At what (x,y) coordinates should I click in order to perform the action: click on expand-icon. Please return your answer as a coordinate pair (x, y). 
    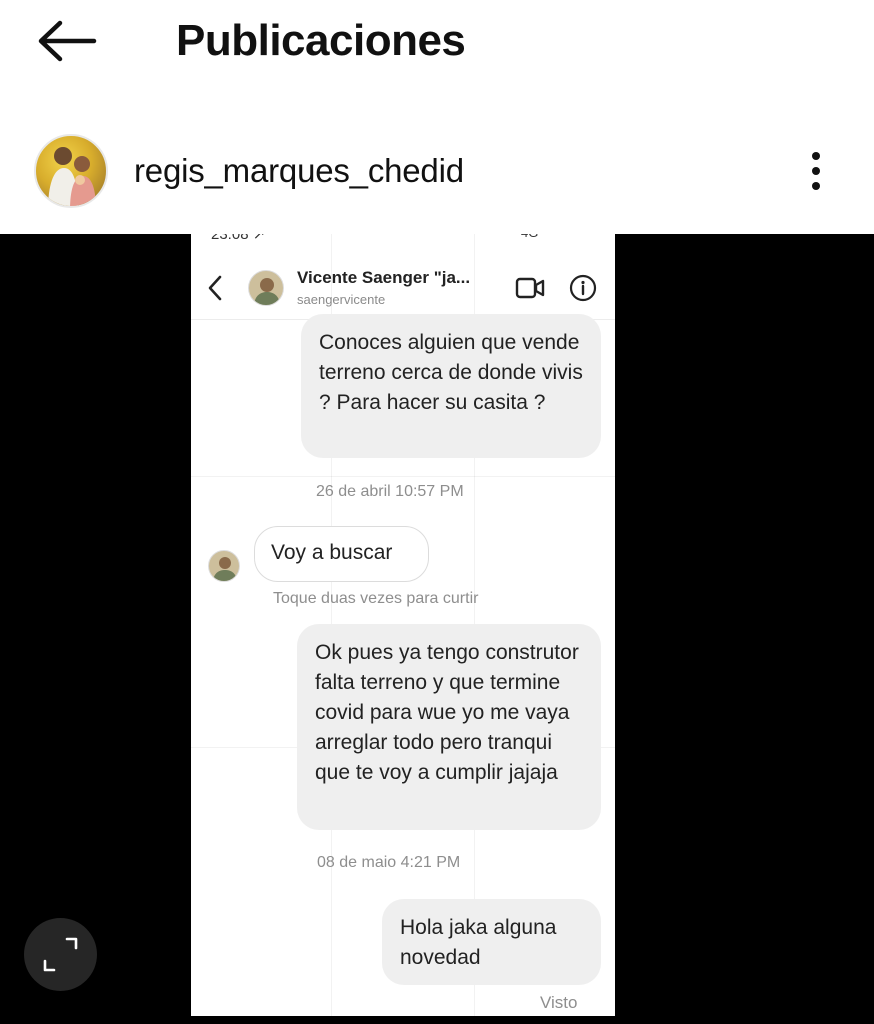
    Looking at the image, I should click on (60, 954).